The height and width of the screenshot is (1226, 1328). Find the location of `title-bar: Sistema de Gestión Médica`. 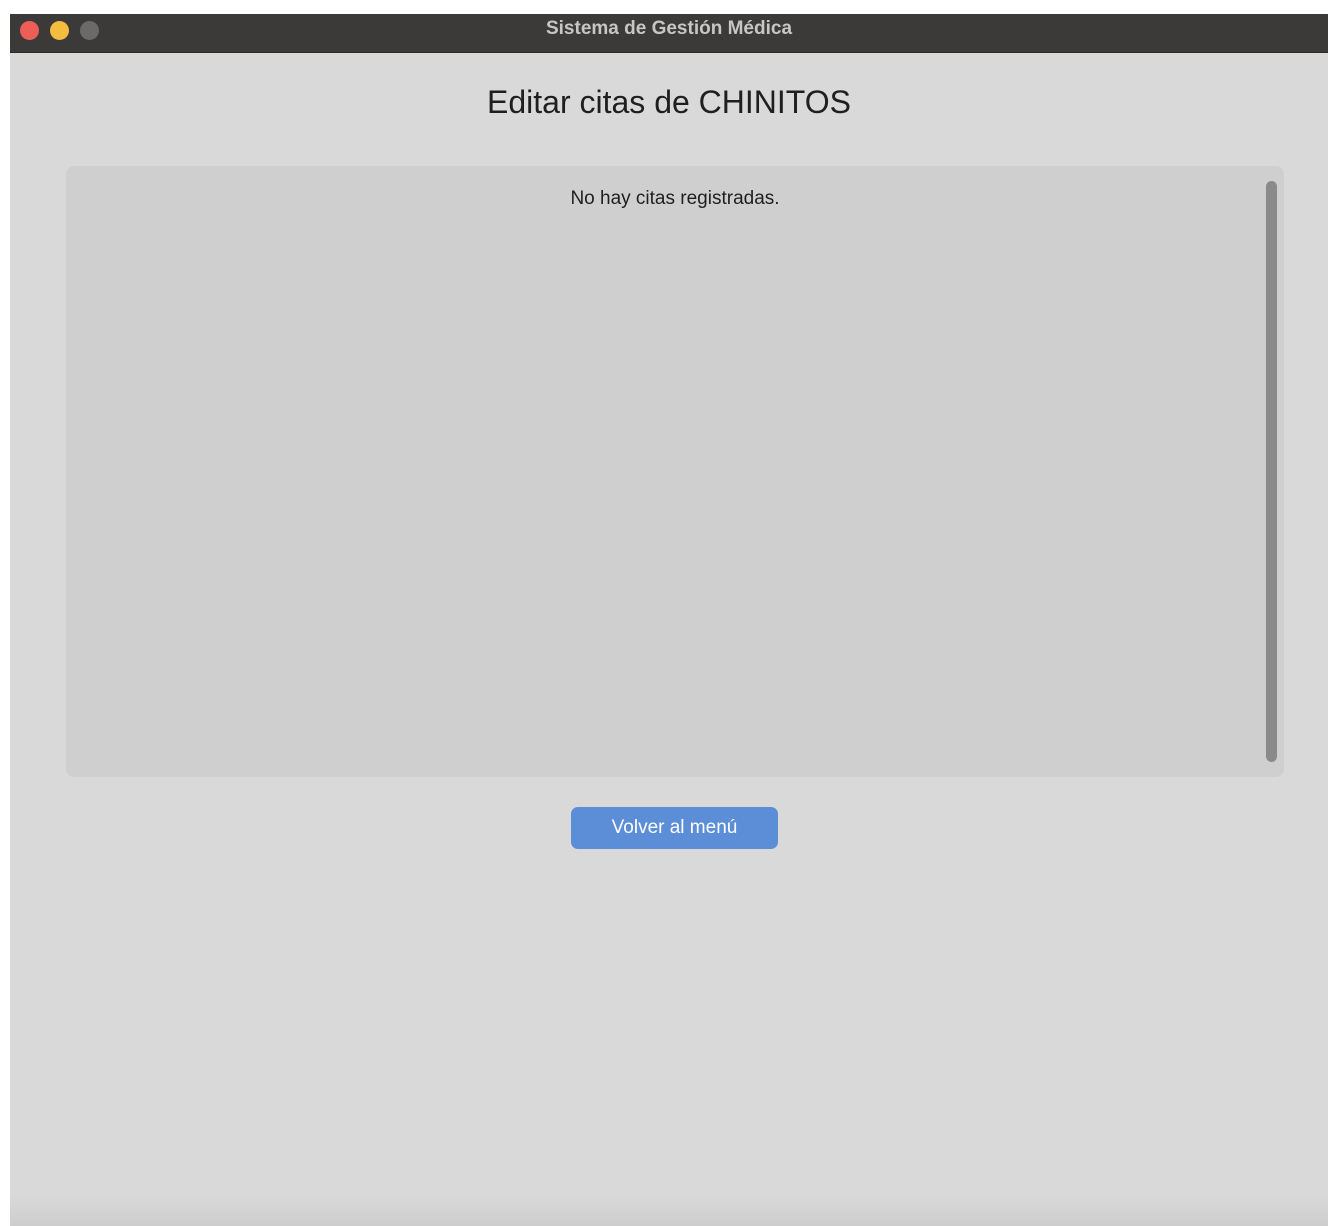

title-bar: Sistema de Gestión Médica is located at coordinates (669, 33).